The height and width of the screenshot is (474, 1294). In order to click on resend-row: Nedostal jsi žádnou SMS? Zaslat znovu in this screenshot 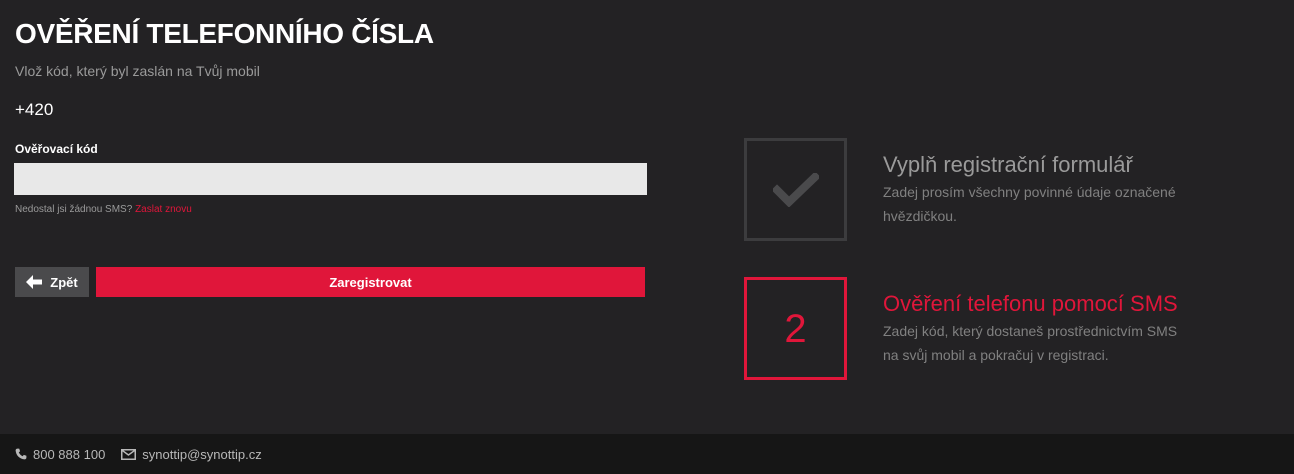, I will do `click(103, 209)`.